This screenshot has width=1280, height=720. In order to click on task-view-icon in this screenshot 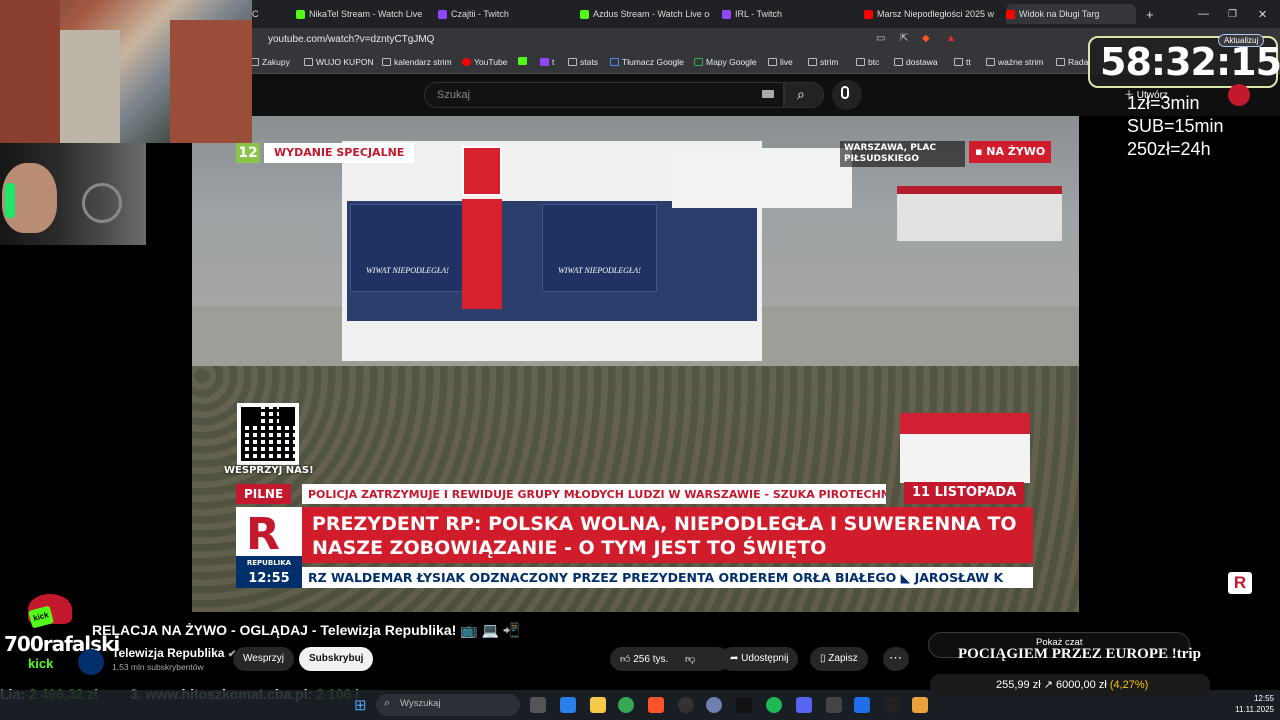, I will do `click(538, 705)`.